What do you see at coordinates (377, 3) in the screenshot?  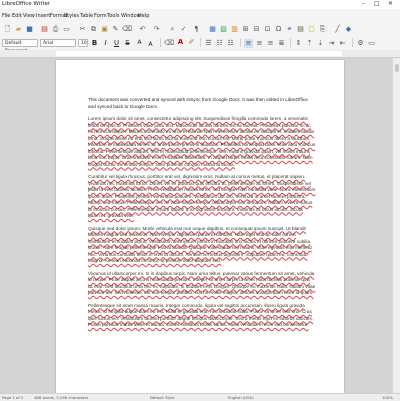 I see `maximize-button: □` at bounding box center [377, 3].